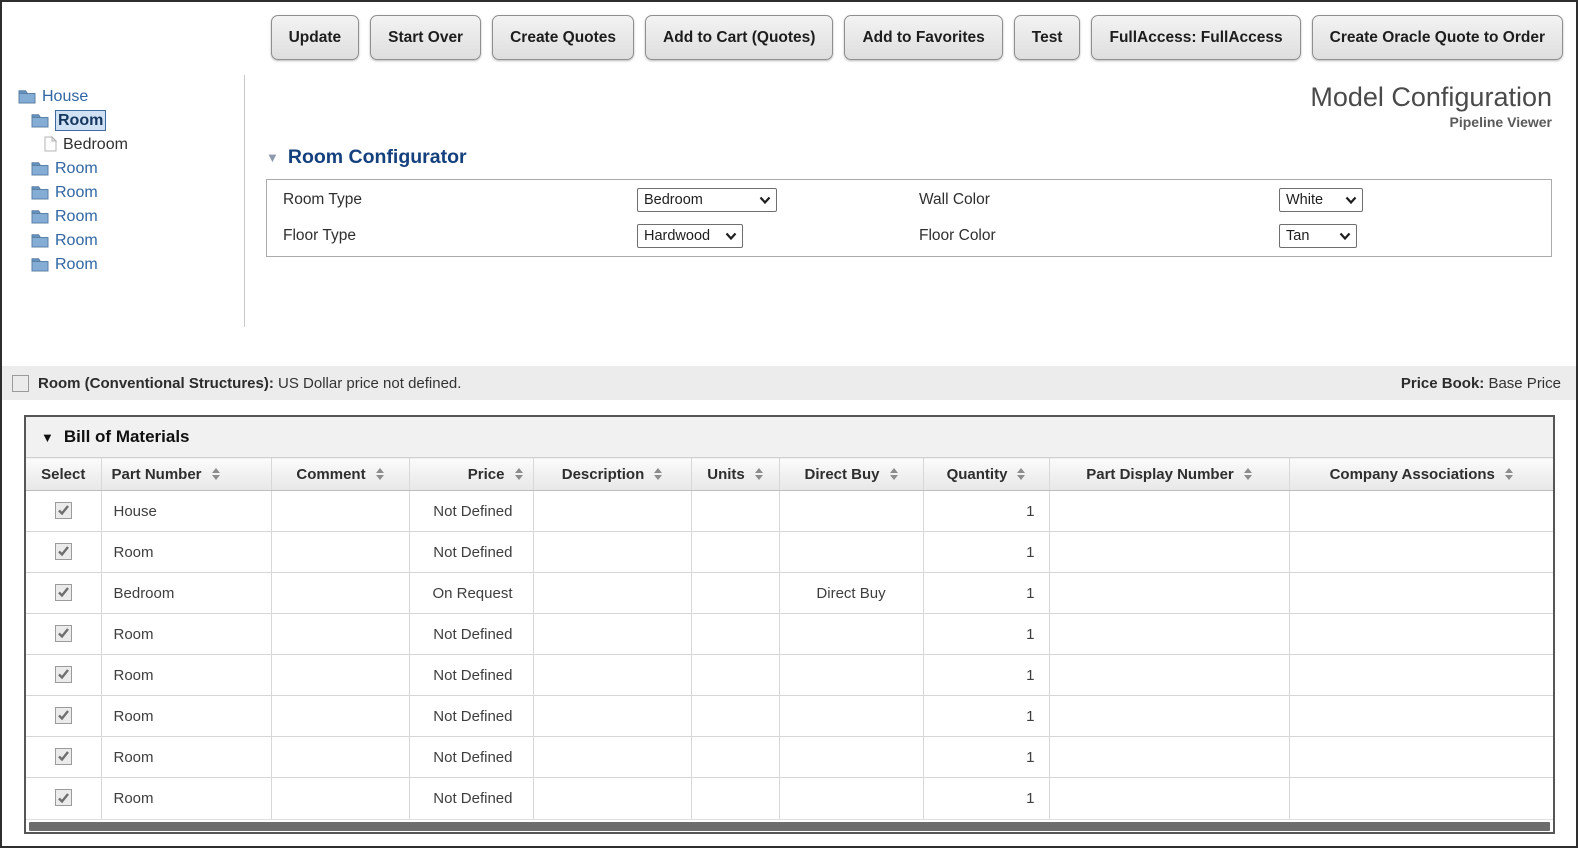 Image resolution: width=1578 pixels, height=848 pixels. Describe the element at coordinates (331, 474) in the screenshot. I see `column-label: Comment` at that location.